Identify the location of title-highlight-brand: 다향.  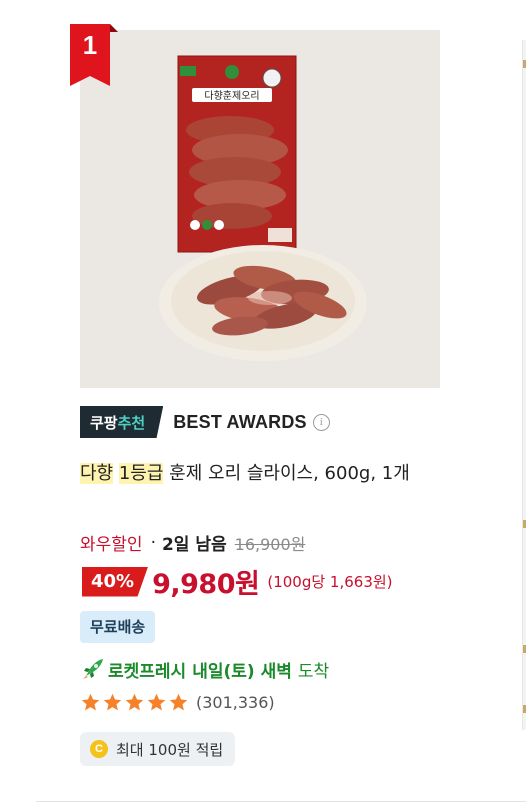
(97, 473).